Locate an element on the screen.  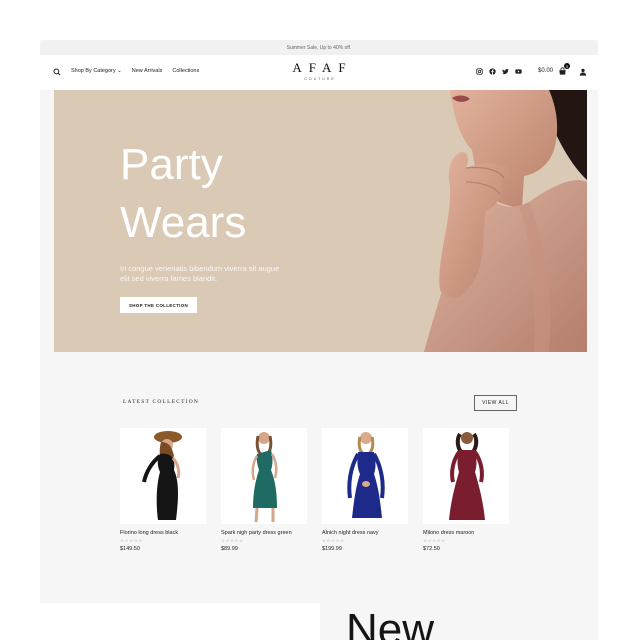
instagram-icon is located at coordinates (479, 71).